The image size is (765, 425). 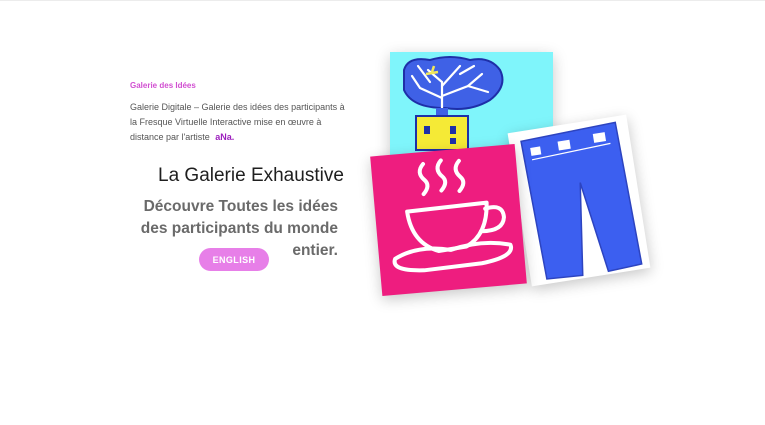 What do you see at coordinates (163, 85) in the screenshot?
I see `section-eyebrow: Galerie des Idées` at bounding box center [163, 85].